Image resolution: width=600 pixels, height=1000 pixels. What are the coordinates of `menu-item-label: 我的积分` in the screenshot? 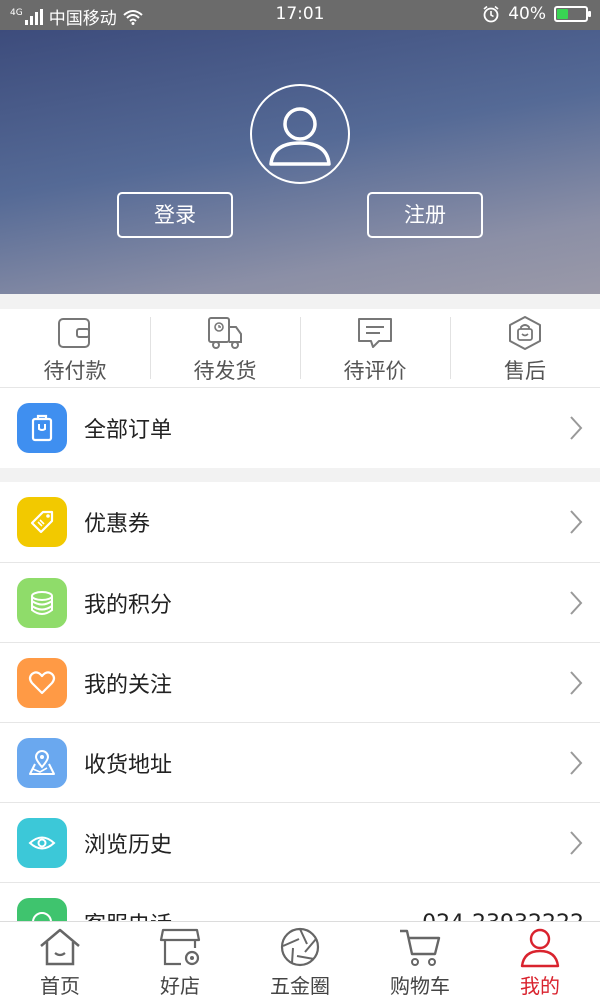 It's located at (128, 605).